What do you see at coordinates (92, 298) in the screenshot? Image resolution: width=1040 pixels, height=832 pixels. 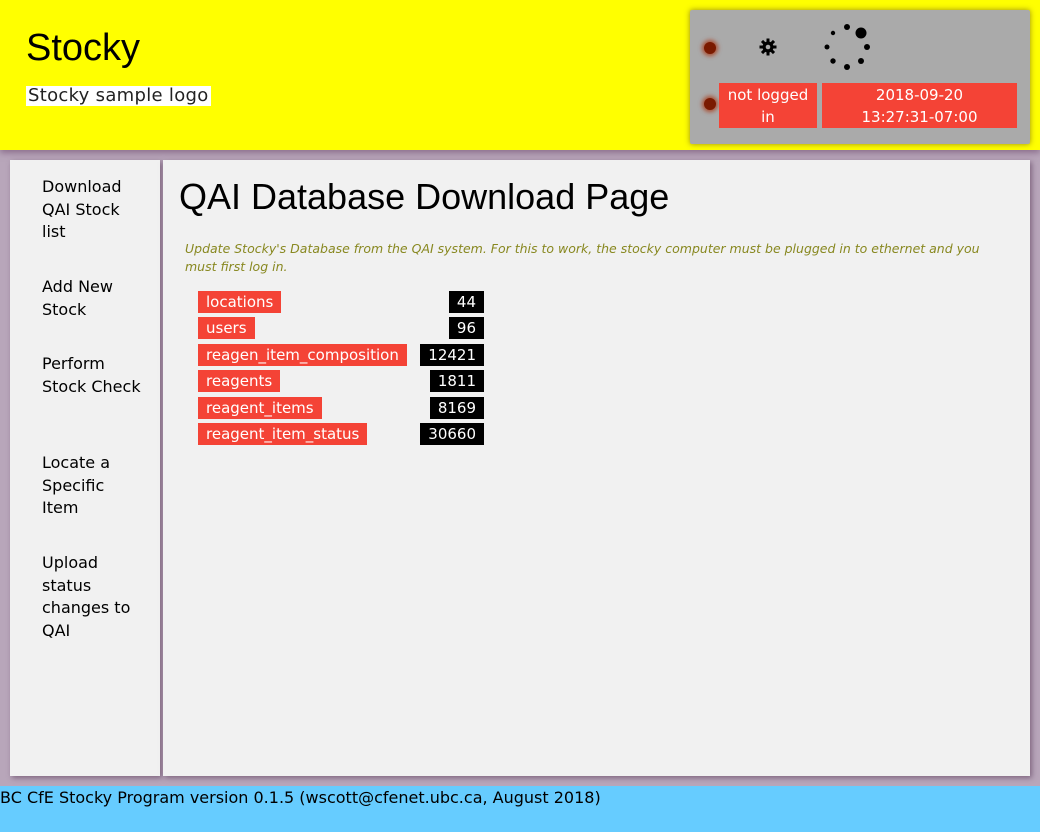 I see `sidebar-item-add-stock: Add New Stock` at bounding box center [92, 298].